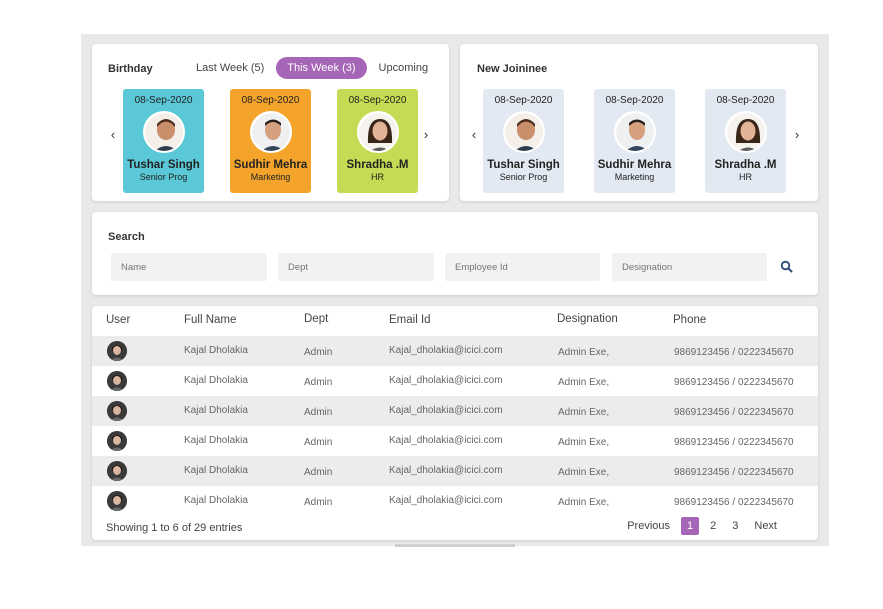  Describe the element at coordinates (118, 320) in the screenshot. I see `col-user: User` at that location.